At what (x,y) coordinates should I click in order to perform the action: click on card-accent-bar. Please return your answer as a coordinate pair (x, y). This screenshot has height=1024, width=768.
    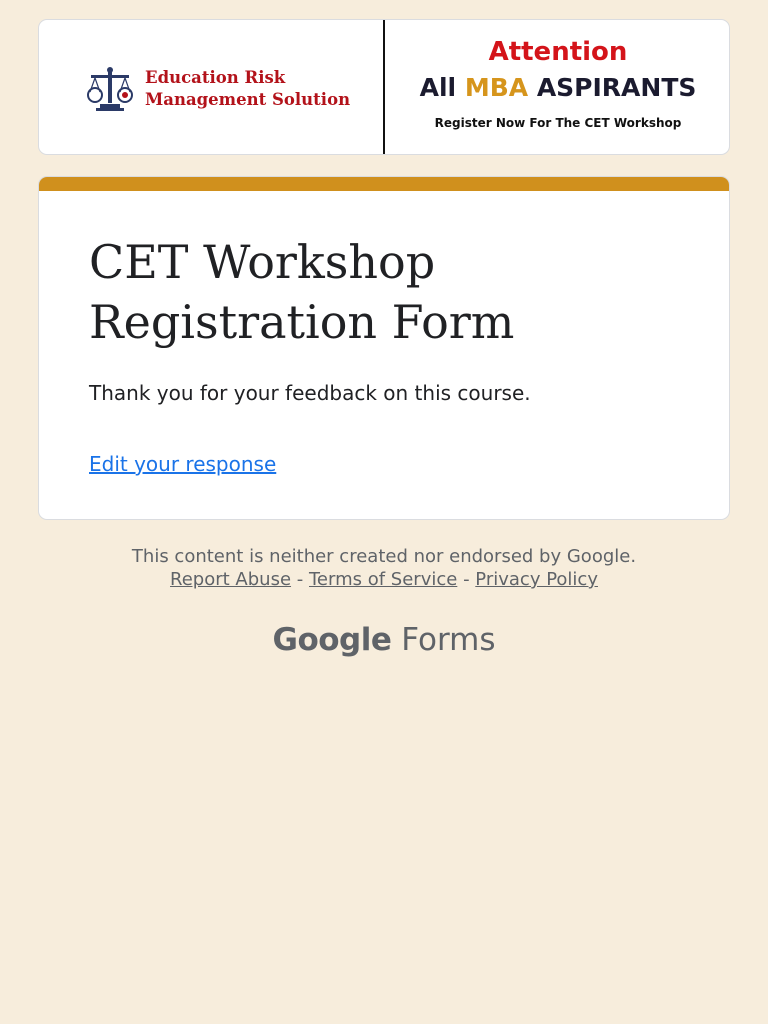
    Looking at the image, I should click on (384, 184).